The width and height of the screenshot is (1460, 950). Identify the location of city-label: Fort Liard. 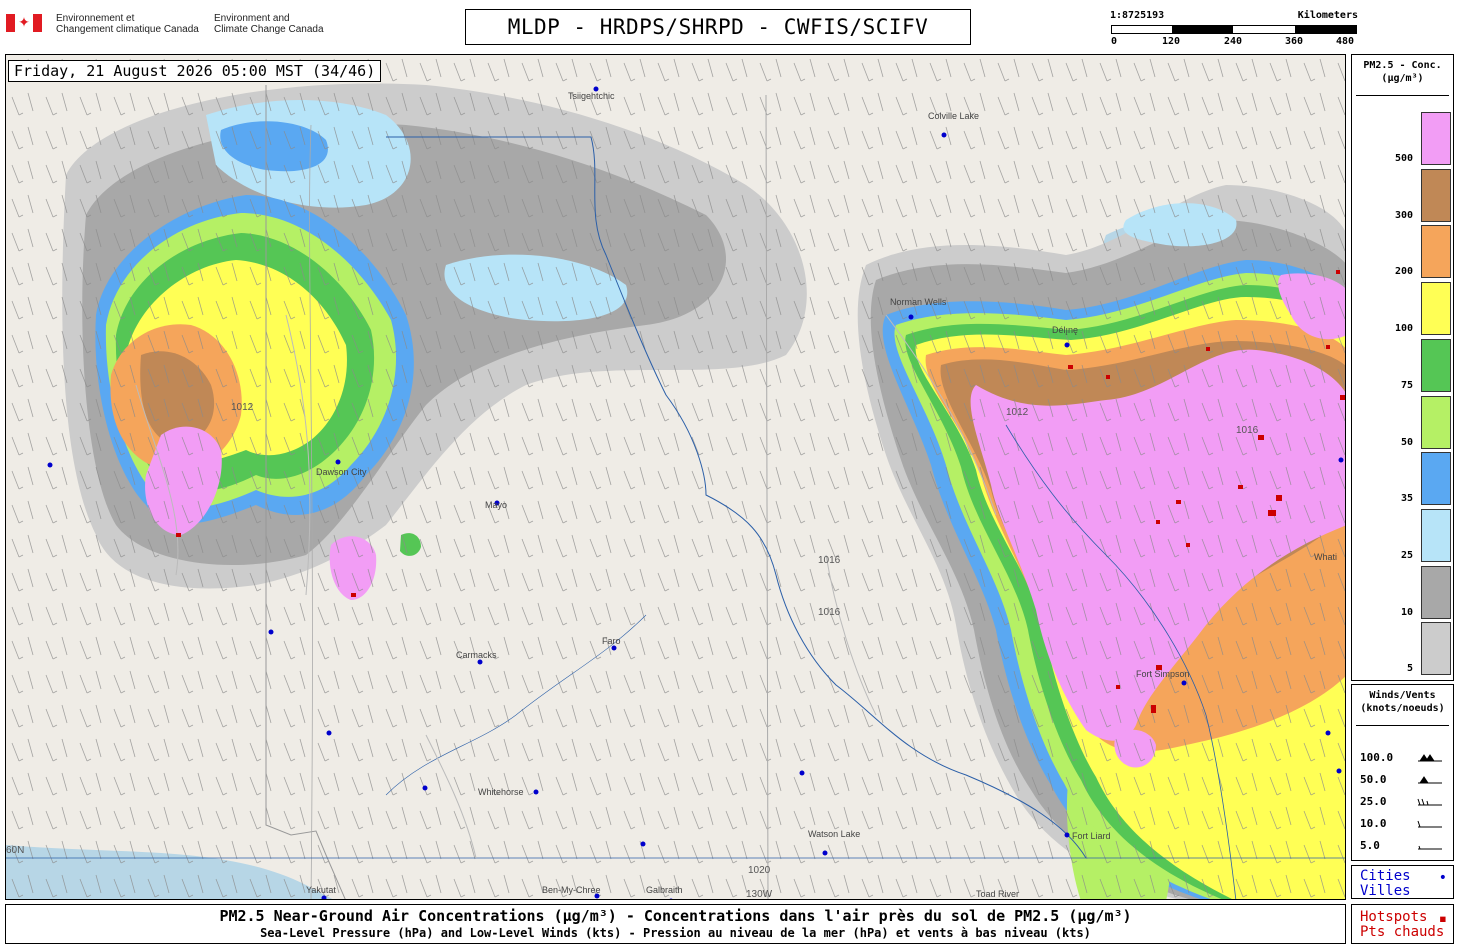
(1091, 836).